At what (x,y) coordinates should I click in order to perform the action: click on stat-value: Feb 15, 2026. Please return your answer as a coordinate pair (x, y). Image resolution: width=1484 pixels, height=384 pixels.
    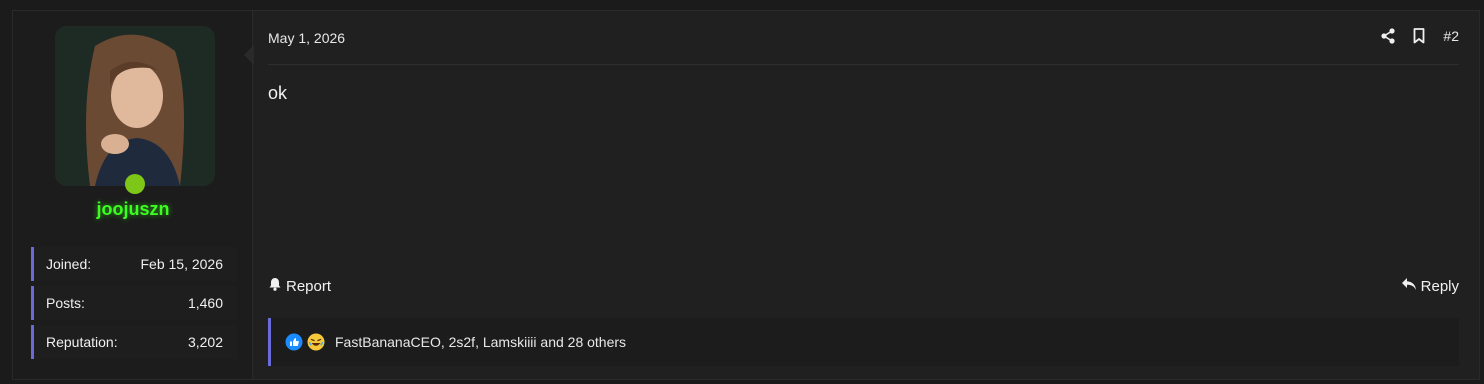
    Looking at the image, I should click on (181, 264).